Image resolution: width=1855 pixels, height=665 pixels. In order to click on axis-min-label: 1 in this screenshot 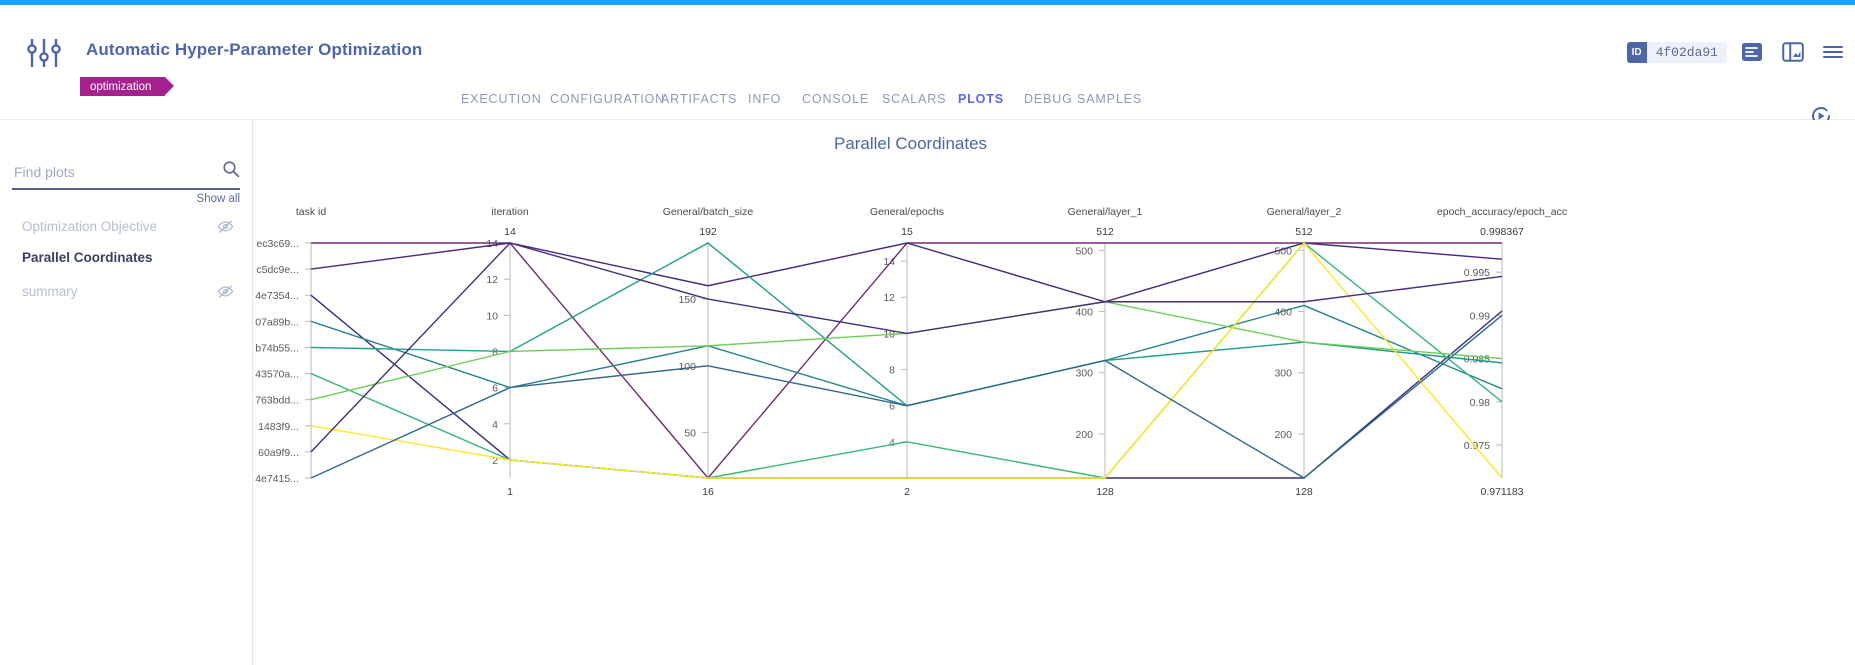, I will do `click(510, 492)`.